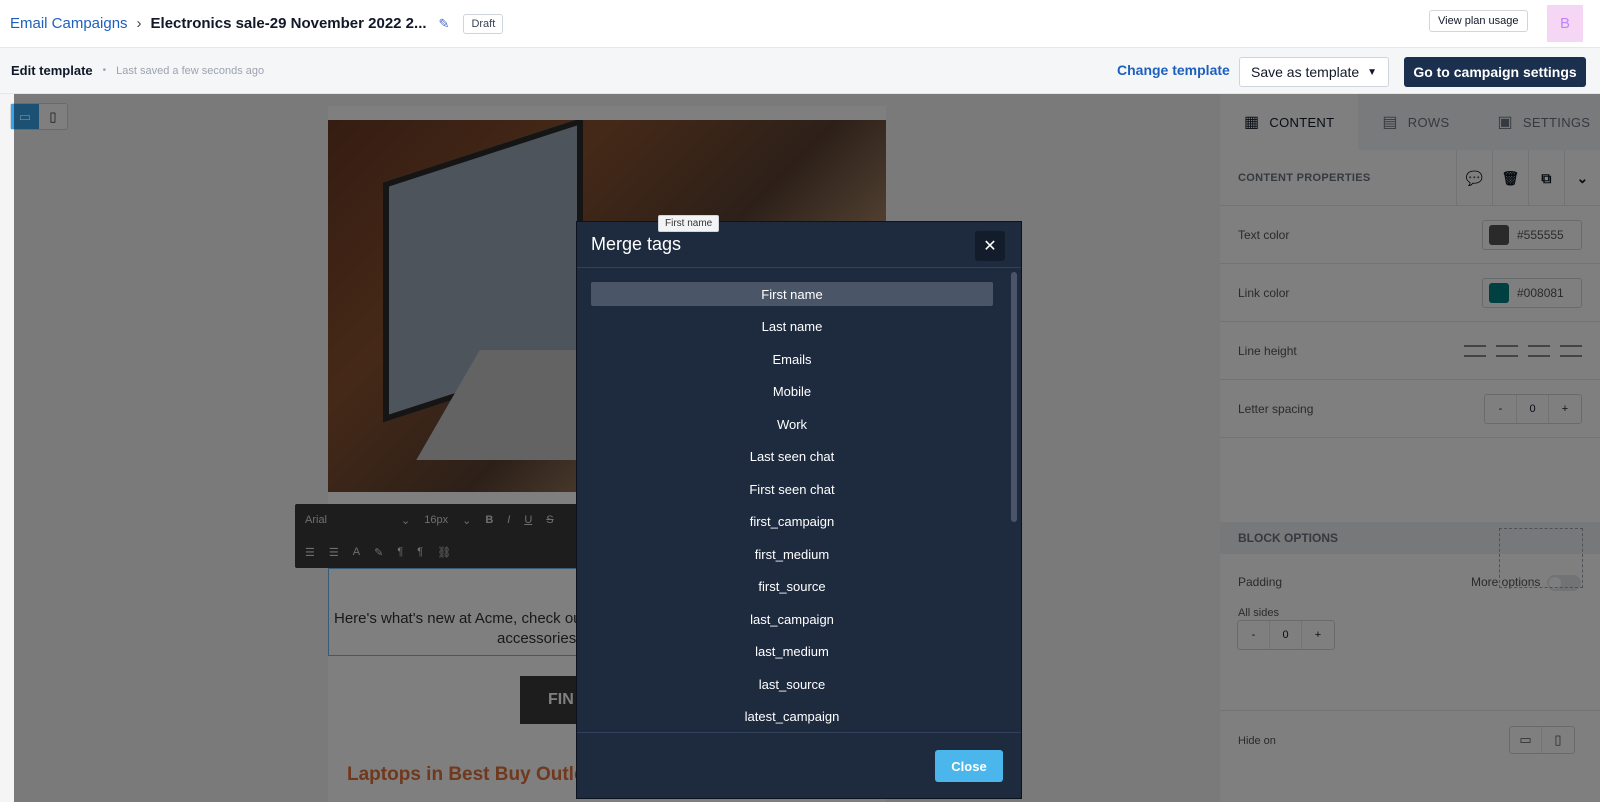  What do you see at coordinates (792, 587) in the screenshot?
I see `merge-tag-first-source: first_source` at bounding box center [792, 587].